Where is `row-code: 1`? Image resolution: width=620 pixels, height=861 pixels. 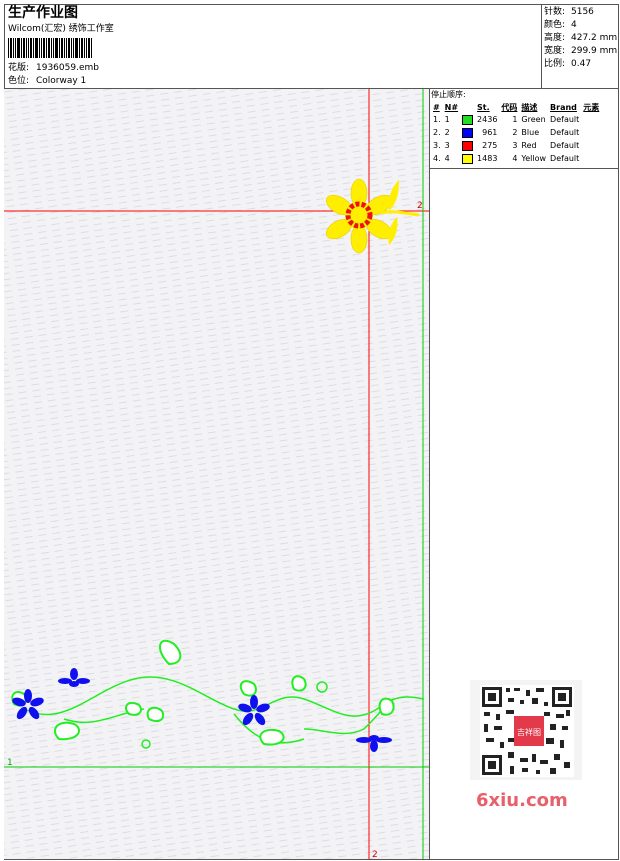 row-code: 1 is located at coordinates (515, 119).